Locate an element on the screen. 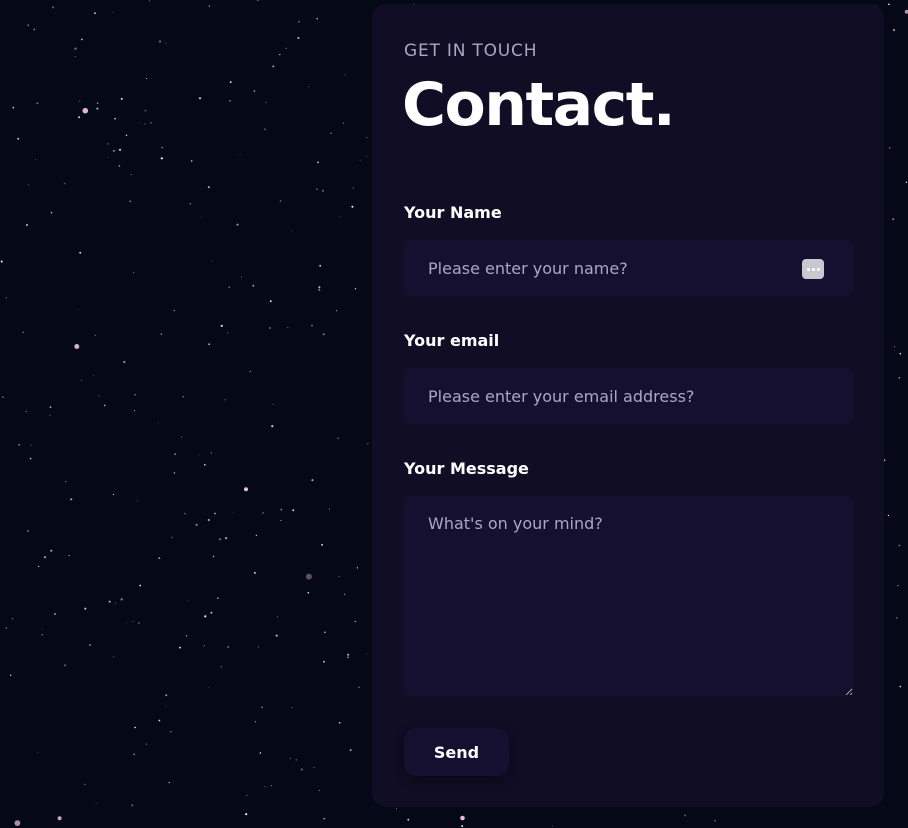  more-dots-icon is located at coordinates (813, 269).